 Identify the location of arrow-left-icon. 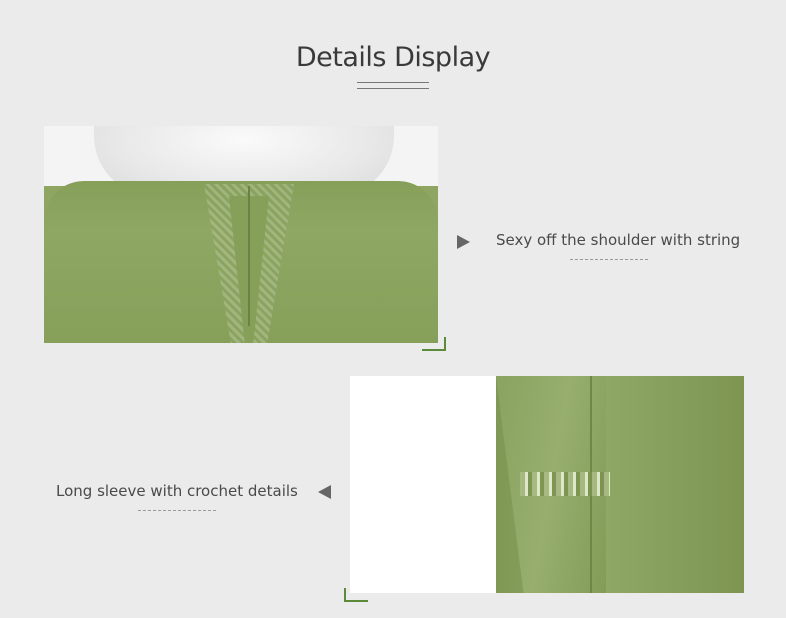
(324, 492).